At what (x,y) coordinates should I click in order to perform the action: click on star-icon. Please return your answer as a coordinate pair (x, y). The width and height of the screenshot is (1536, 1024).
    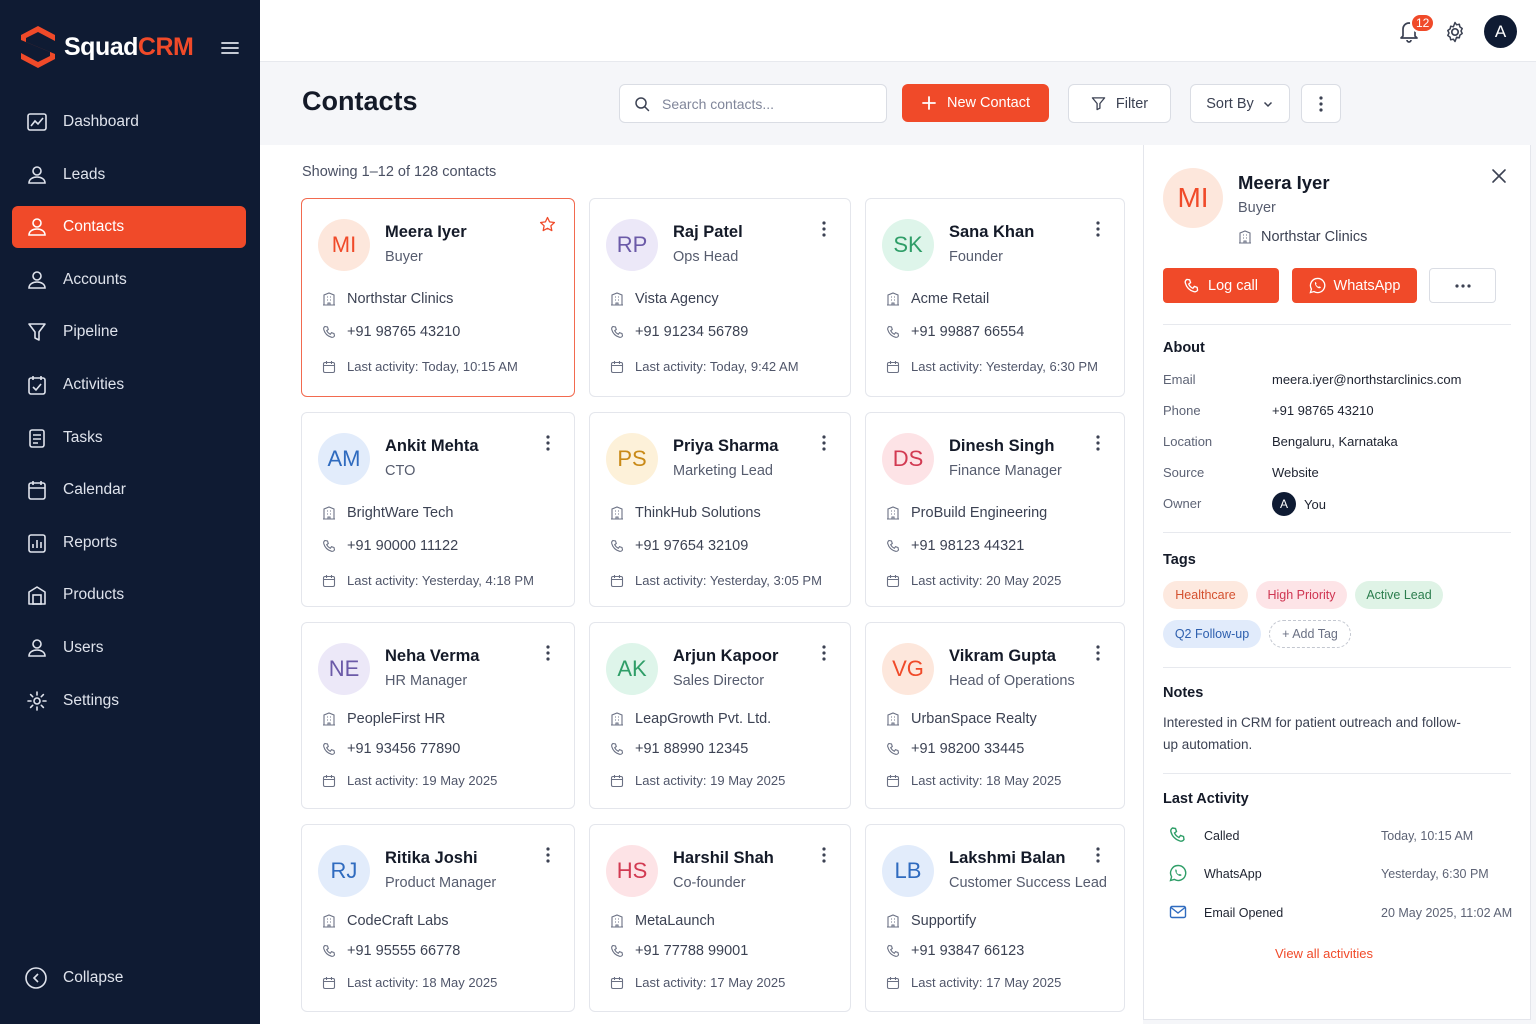
    Looking at the image, I should click on (547, 224).